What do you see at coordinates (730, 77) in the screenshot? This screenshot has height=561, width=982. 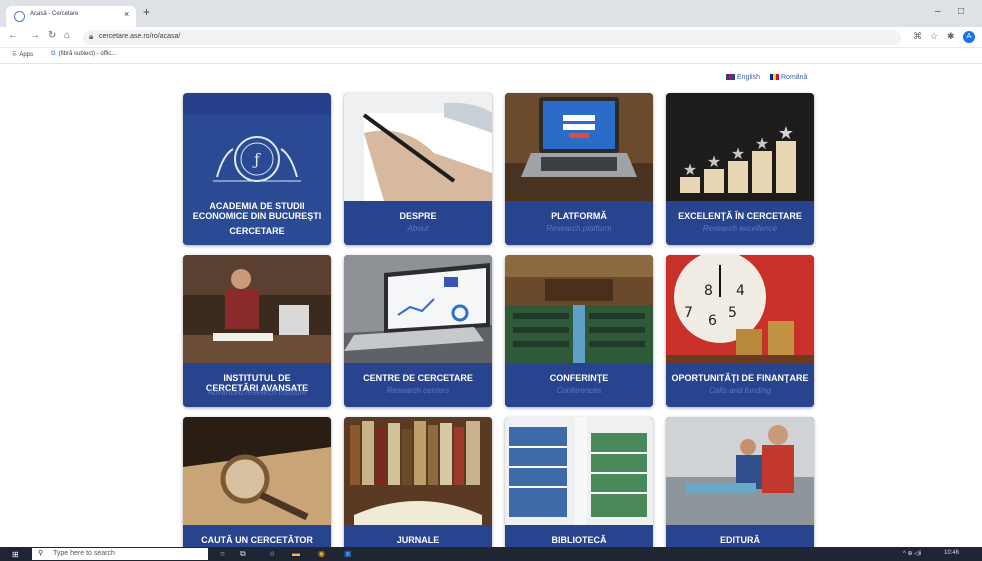 I see `uk-flag-icon` at bounding box center [730, 77].